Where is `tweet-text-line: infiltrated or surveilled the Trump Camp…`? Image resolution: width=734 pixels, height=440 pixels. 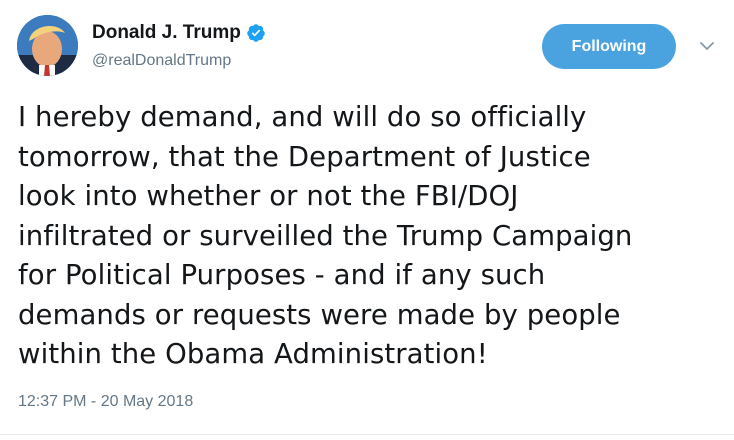 tweet-text-line: infiltrated or surveilled the Trump Camp… is located at coordinates (325, 235).